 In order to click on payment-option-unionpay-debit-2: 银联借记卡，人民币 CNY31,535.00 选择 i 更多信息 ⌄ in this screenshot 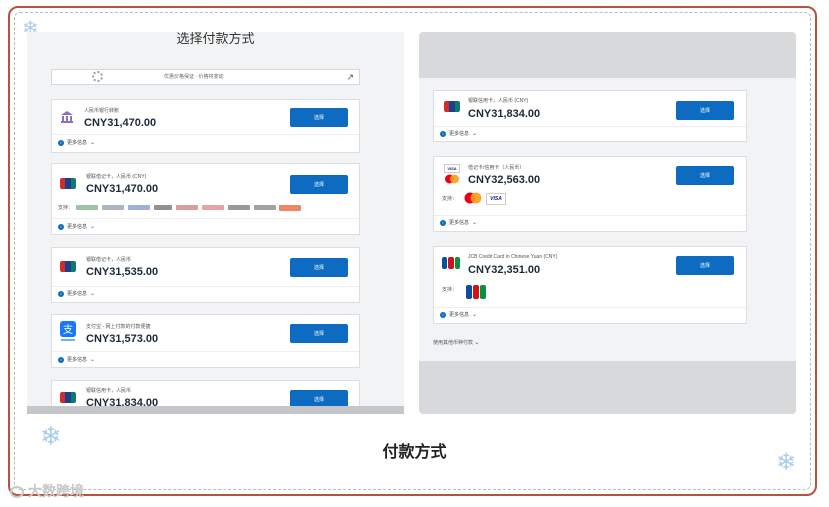, I will do `click(205, 275)`.